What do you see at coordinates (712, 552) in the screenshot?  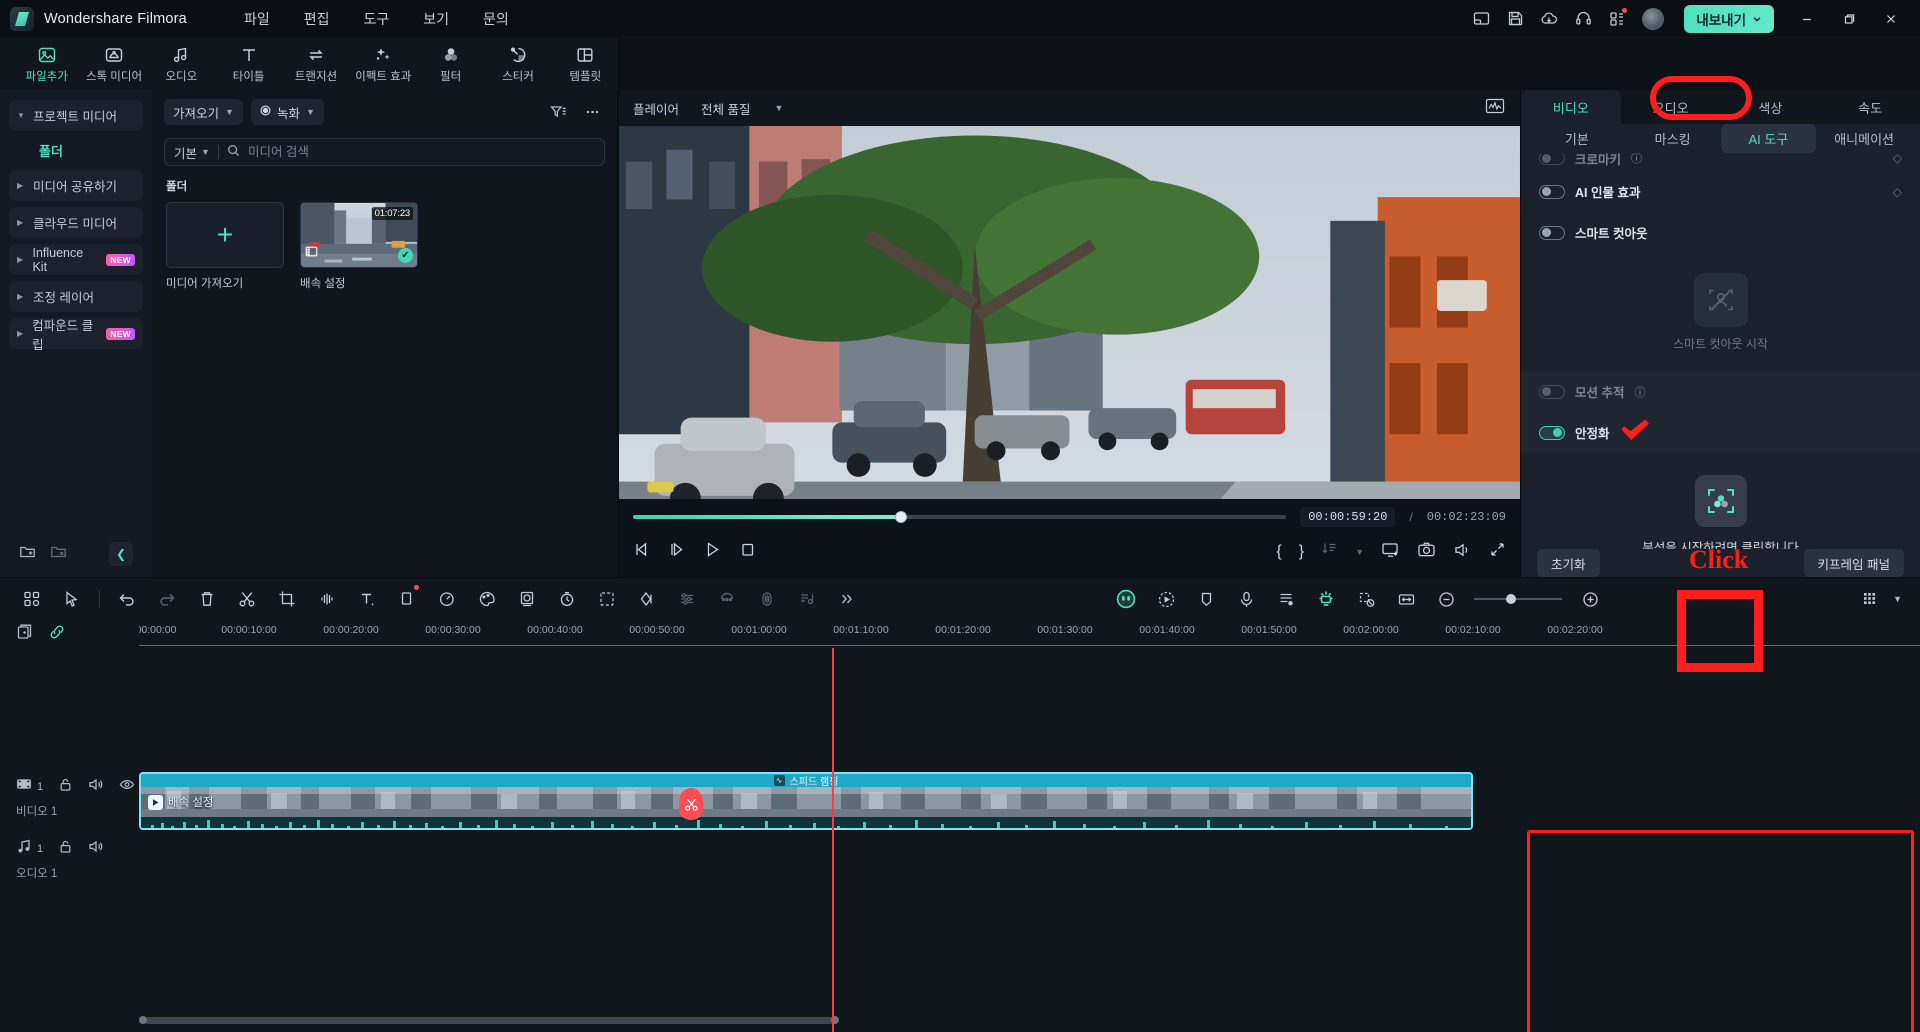 I see `play-button` at bounding box center [712, 552].